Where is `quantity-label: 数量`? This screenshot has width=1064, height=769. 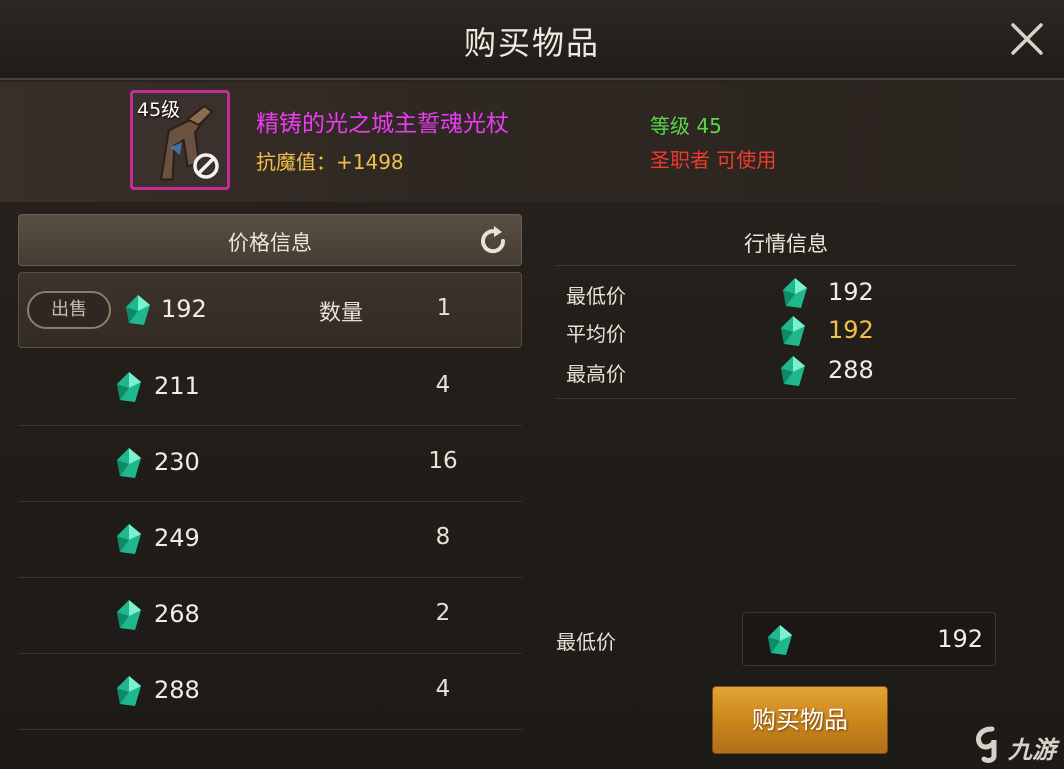 quantity-label: 数量 is located at coordinates (341, 313).